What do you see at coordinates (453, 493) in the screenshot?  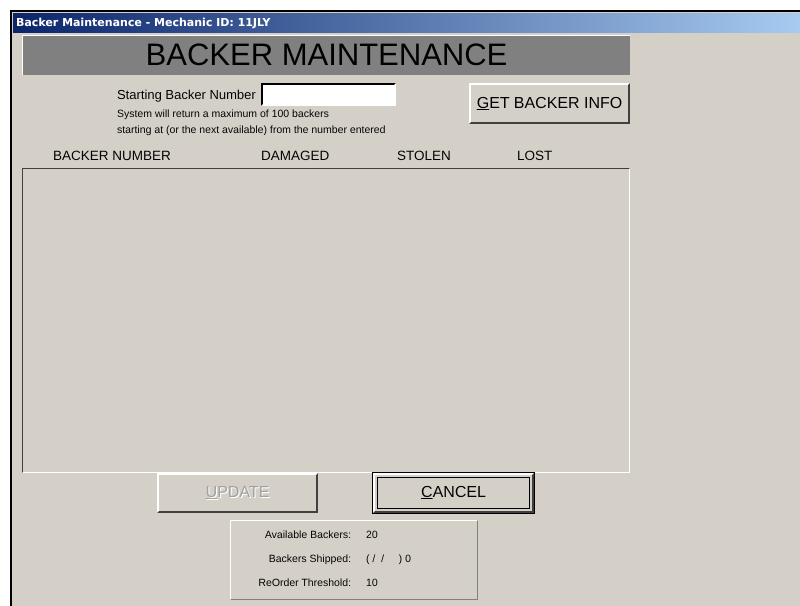 I see `action-button: CANCEL` at bounding box center [453, 493].